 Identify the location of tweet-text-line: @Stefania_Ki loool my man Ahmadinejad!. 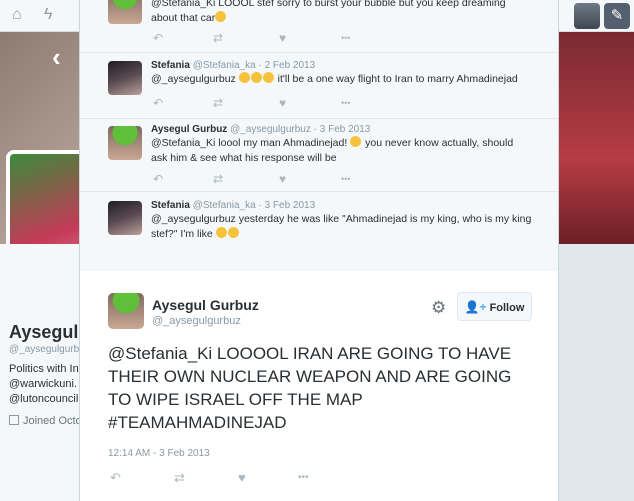
(249, 143).